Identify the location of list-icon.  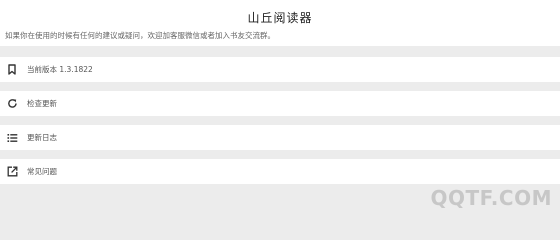
(12, 138).